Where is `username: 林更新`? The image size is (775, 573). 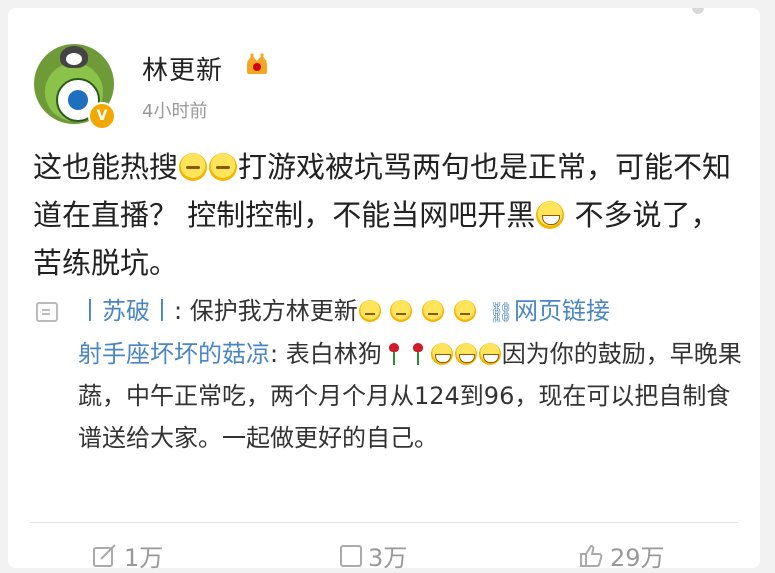
username: 林更新 is located at coordinates (182, 68).